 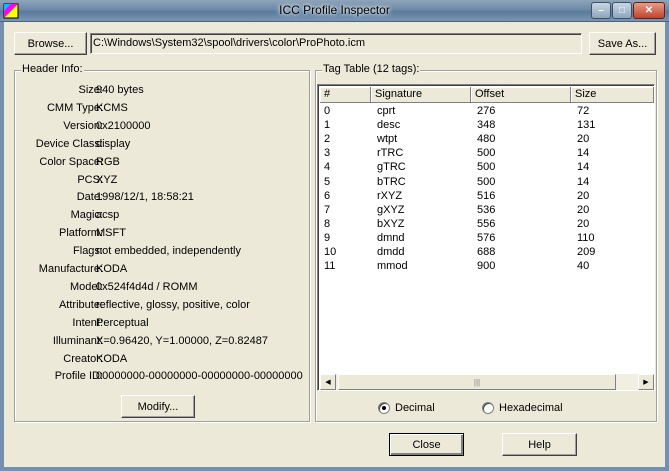 What do you see at coordinates (487, 111) in the screenshot?
I see `tag-table-row: 0 cprt 276 72` at bounding box center [487, 111].